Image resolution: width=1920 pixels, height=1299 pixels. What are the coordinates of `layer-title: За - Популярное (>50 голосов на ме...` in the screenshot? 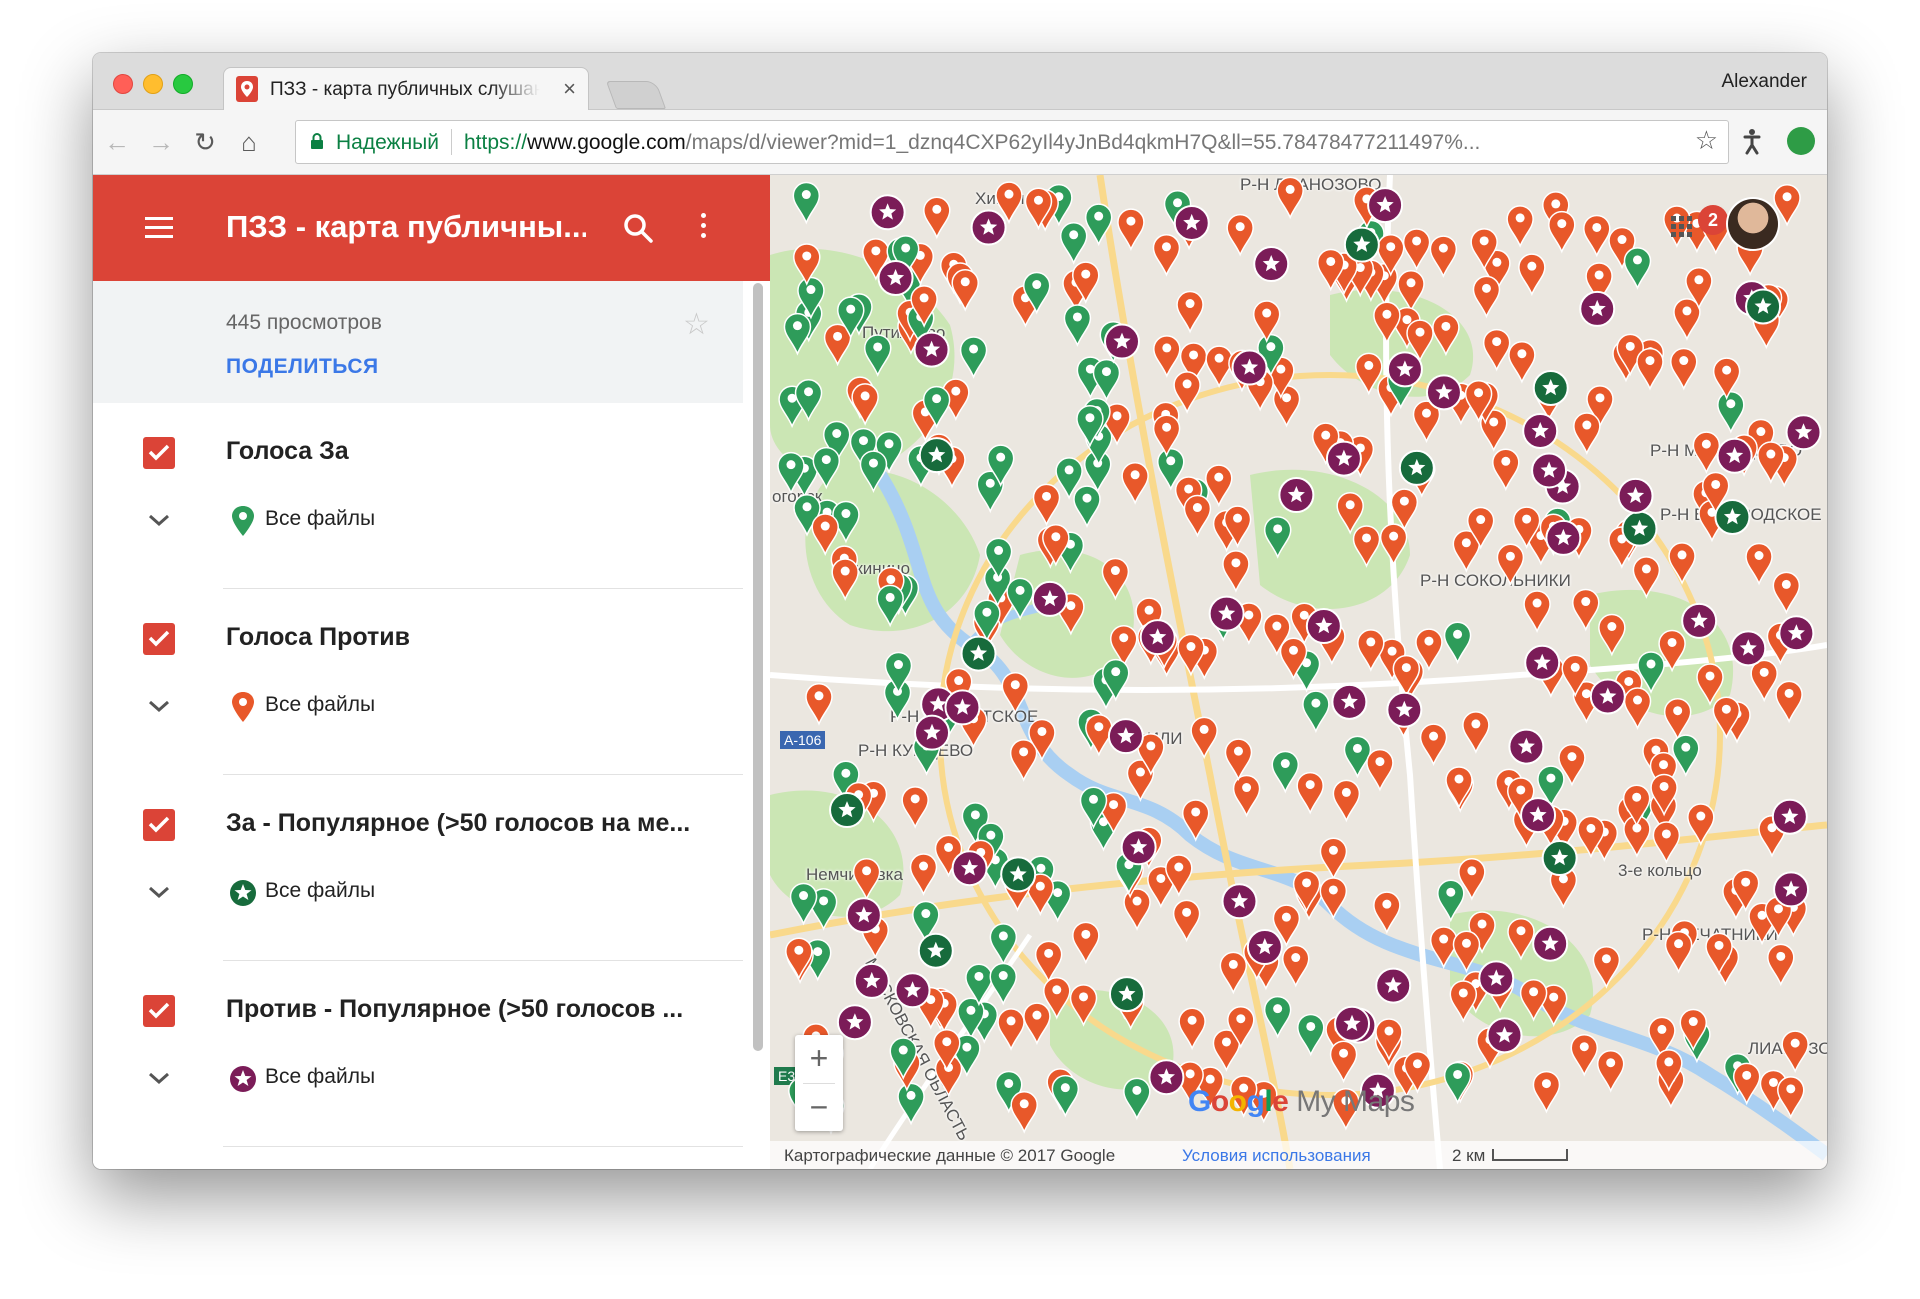 It's located at (471, 823).